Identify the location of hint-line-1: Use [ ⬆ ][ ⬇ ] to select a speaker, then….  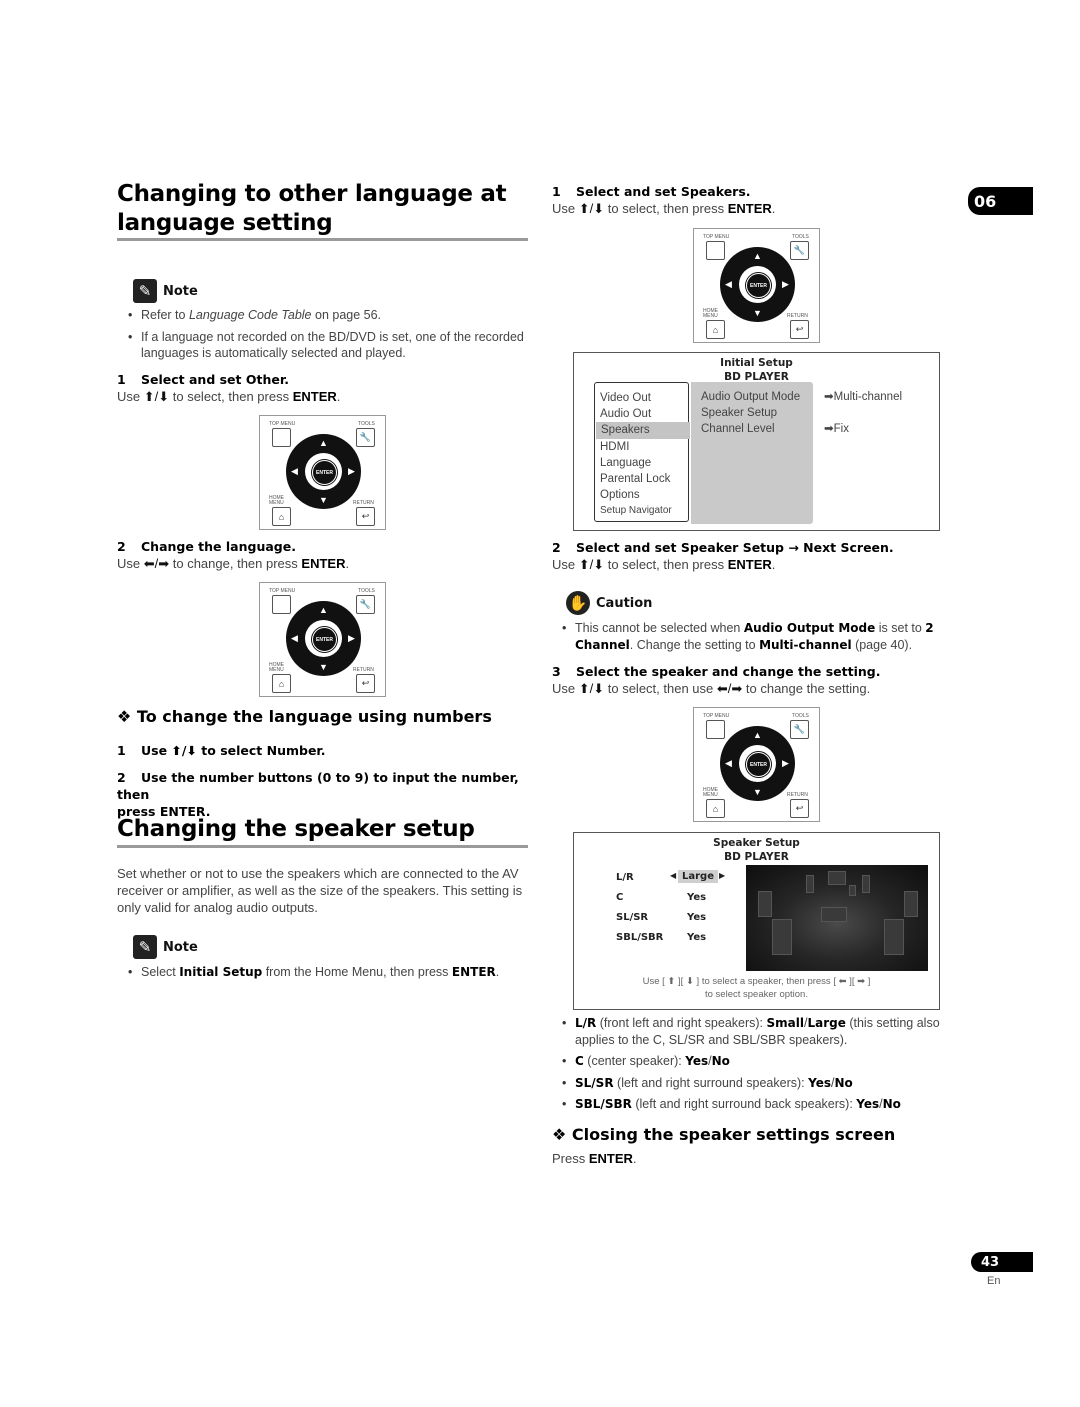
(756, 981).